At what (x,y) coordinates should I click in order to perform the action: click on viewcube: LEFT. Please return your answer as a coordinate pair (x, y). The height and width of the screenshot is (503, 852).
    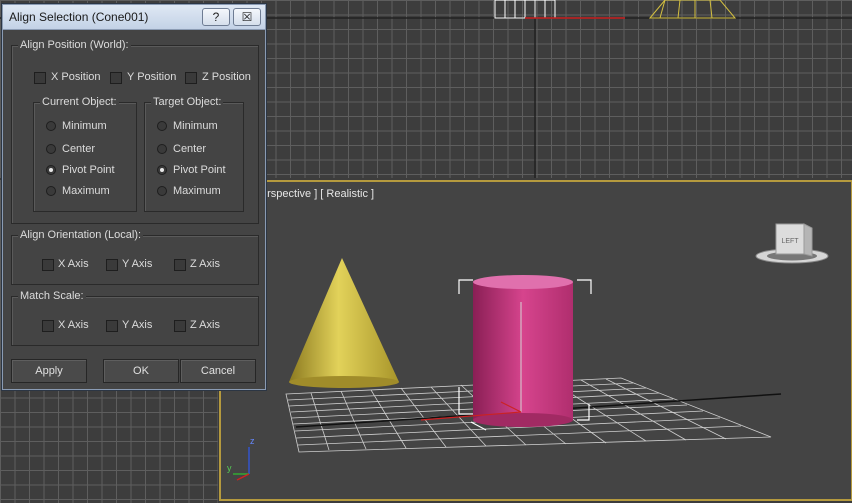
    Looking at the image, I should click on (792, 243).